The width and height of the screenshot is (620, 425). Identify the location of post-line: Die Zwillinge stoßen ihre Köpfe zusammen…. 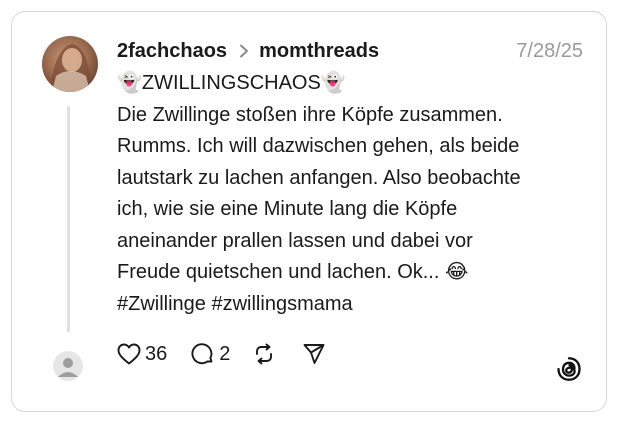
(310, 114).